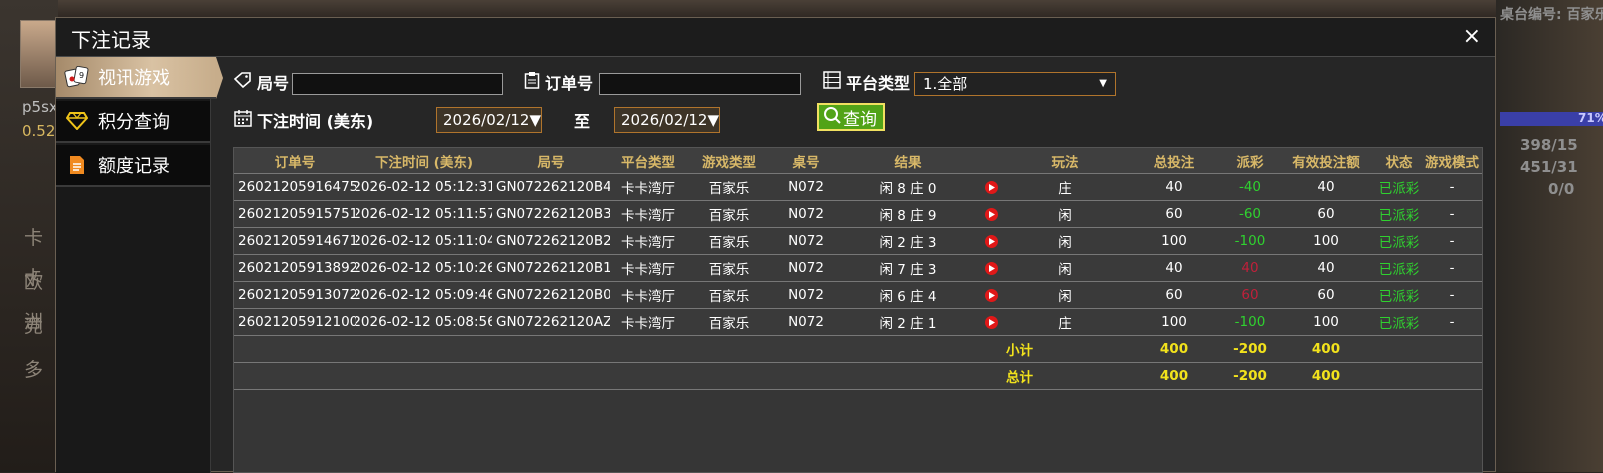 The width and height of the screenshot is (1603, 473). I want to click on cell-time: 2026-02-12 05:11:57, so click(424, 214).